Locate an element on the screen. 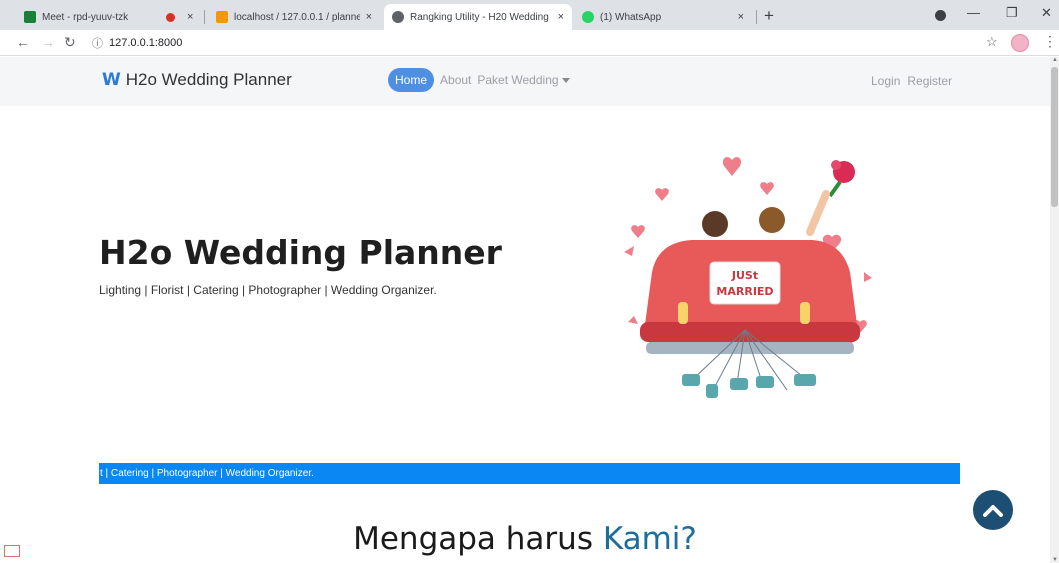  plate-line-2: MARRIED is located at coordinates (744, 291).